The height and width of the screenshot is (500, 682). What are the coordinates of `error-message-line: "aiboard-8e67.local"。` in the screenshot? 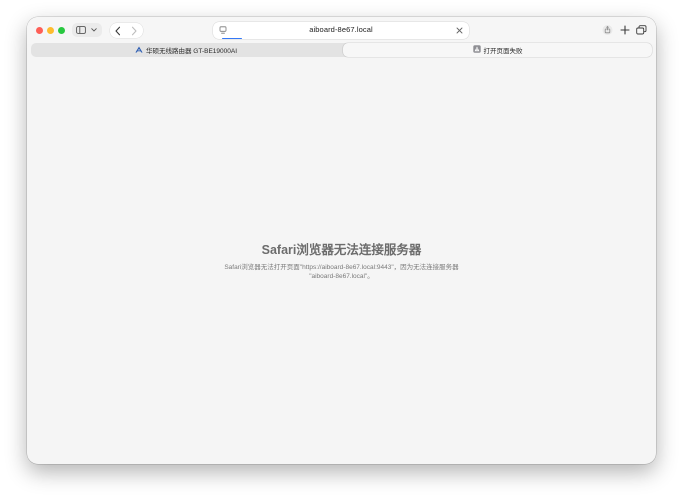 It's located at (341, 276).